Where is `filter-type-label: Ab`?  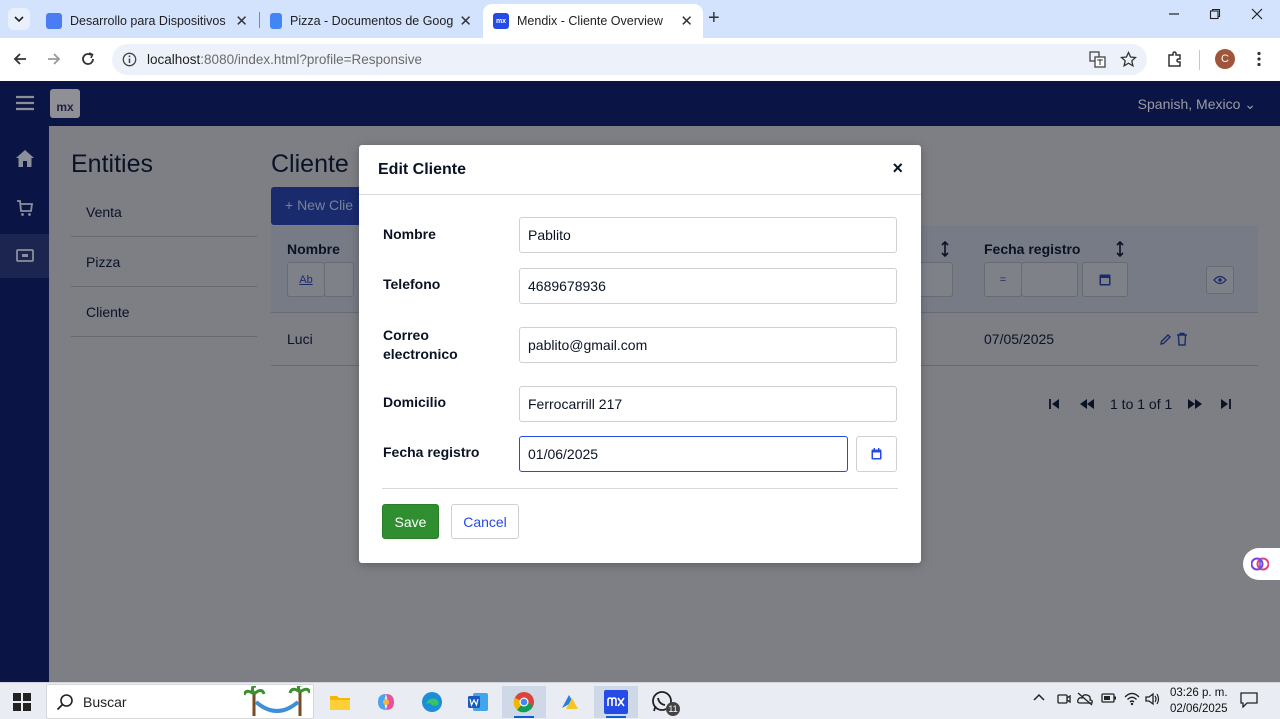 filter-type-label: Ab is located at coordinates (306, 279).